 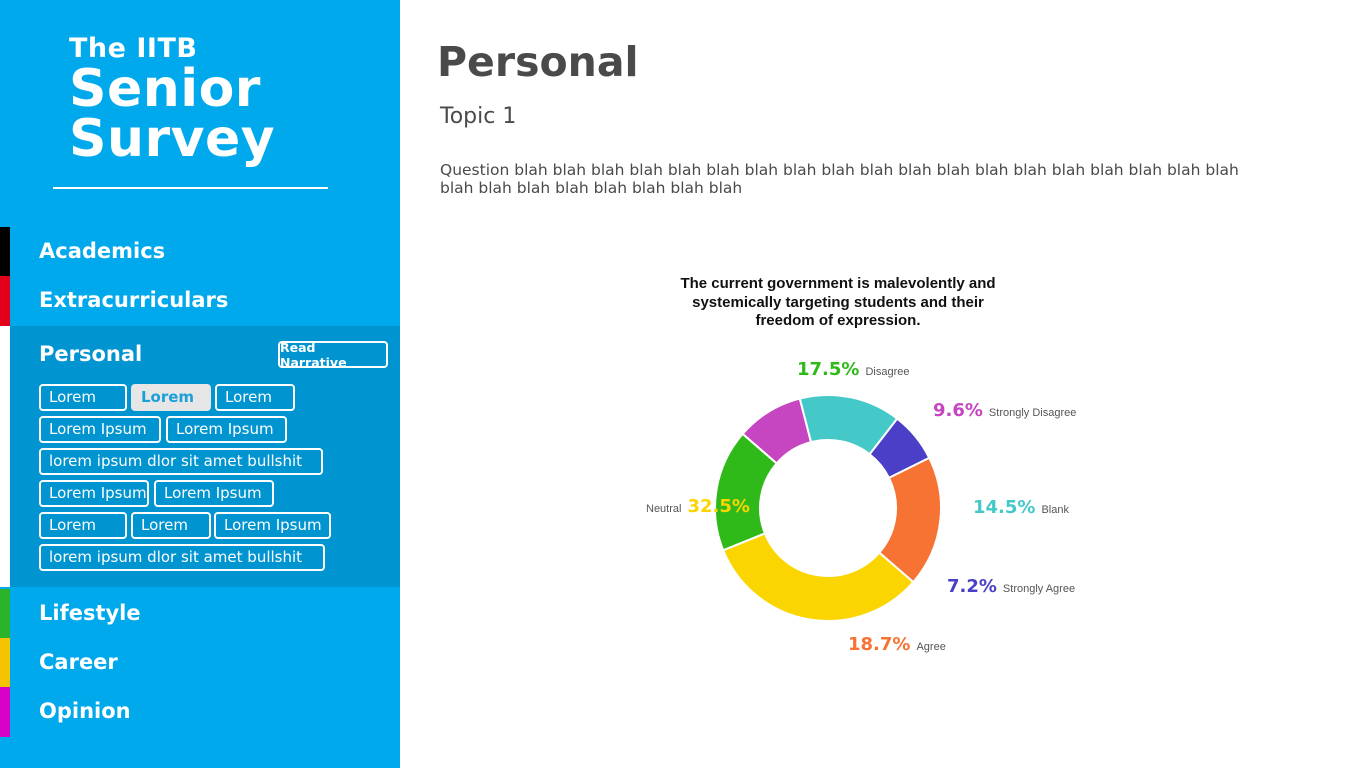 I want to click on slice-percent: 17.5%, so click(x=828, y=369).